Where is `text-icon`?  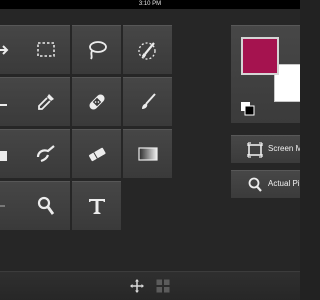
text-icon is located at coordinates (96, 206).